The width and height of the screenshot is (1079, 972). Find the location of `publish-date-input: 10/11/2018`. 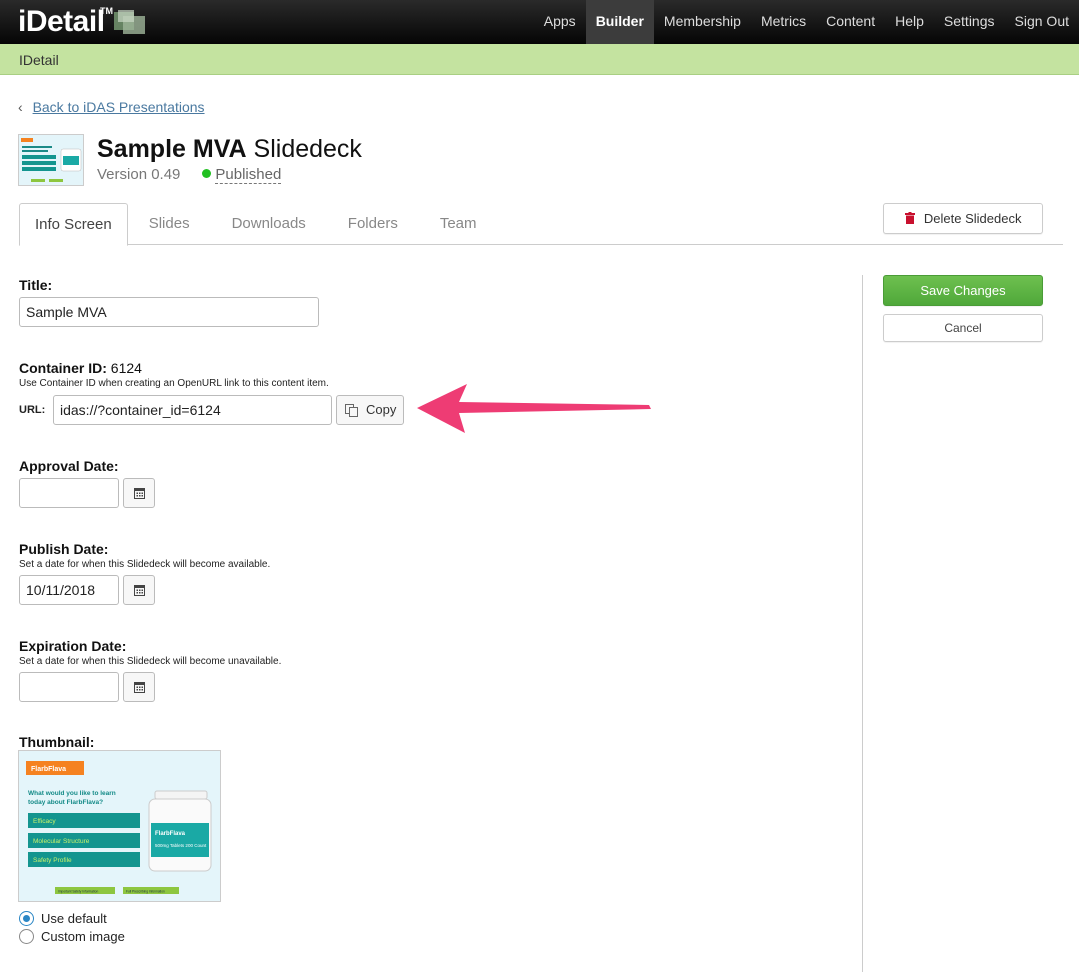

publish-date-input: 10/11/2018 is located at coordinates (69, 590).